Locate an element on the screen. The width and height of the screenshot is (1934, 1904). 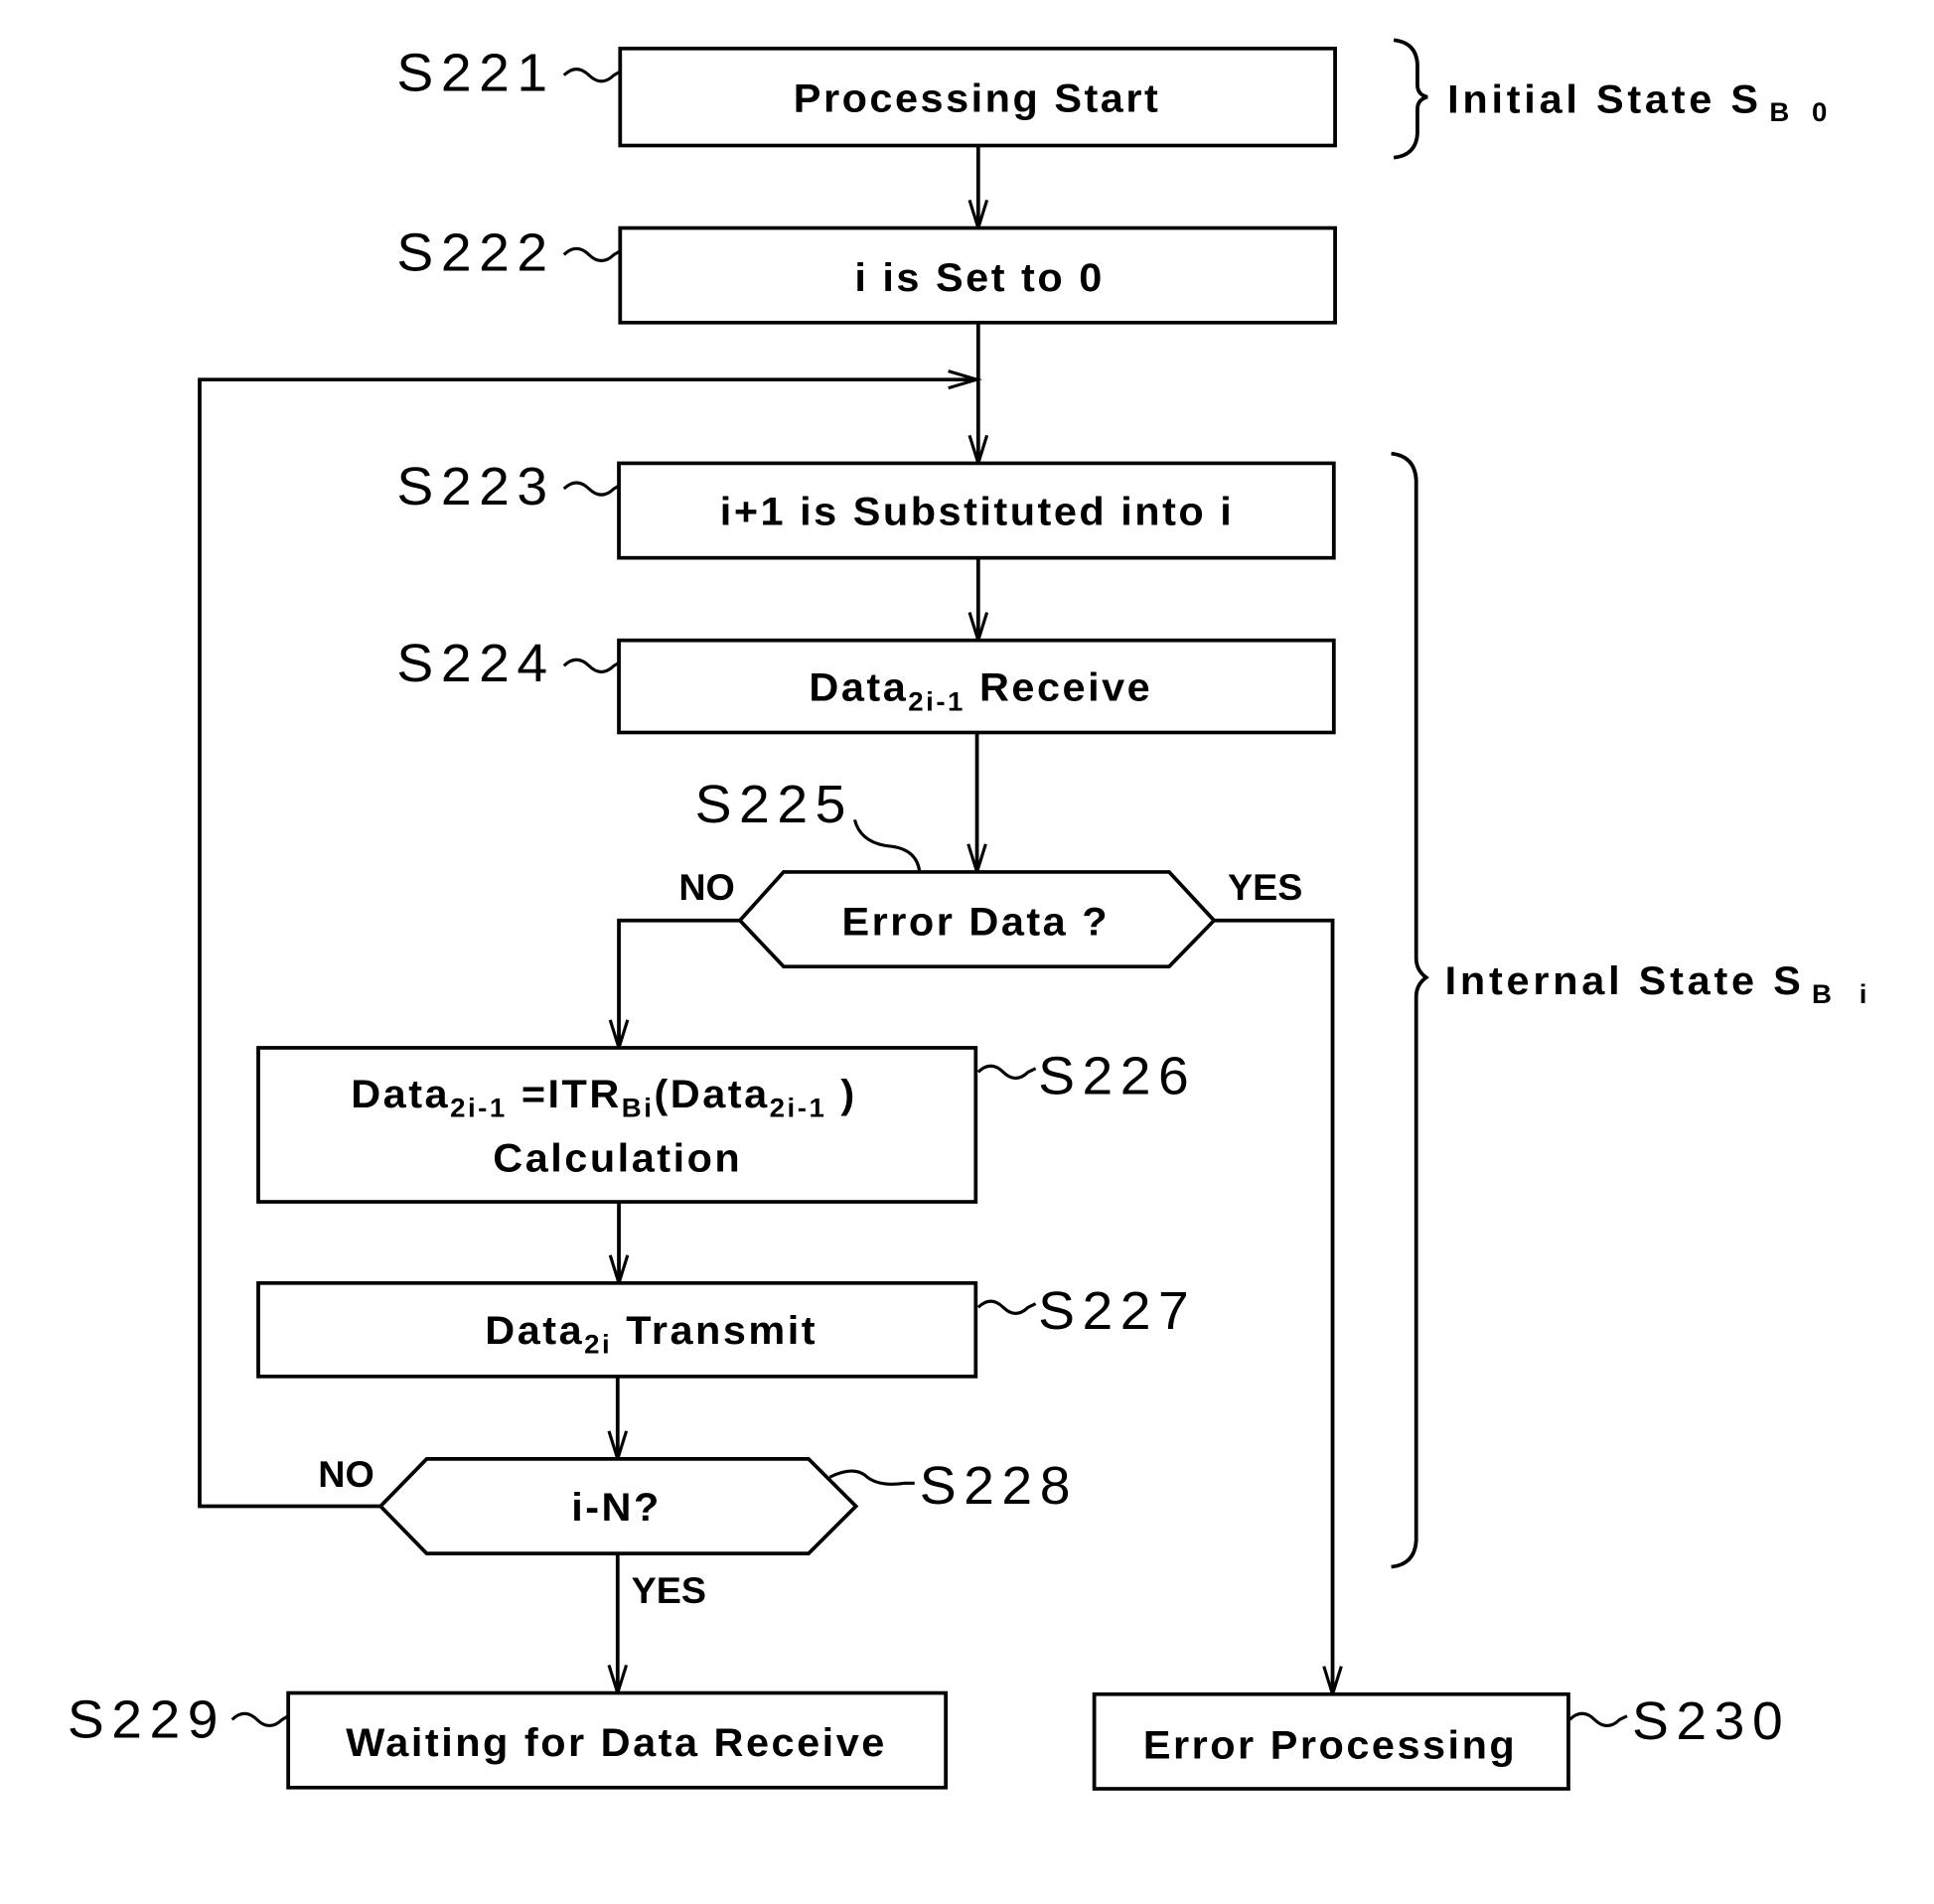
subscript: B 0 is located at coordinates (1802, 111).